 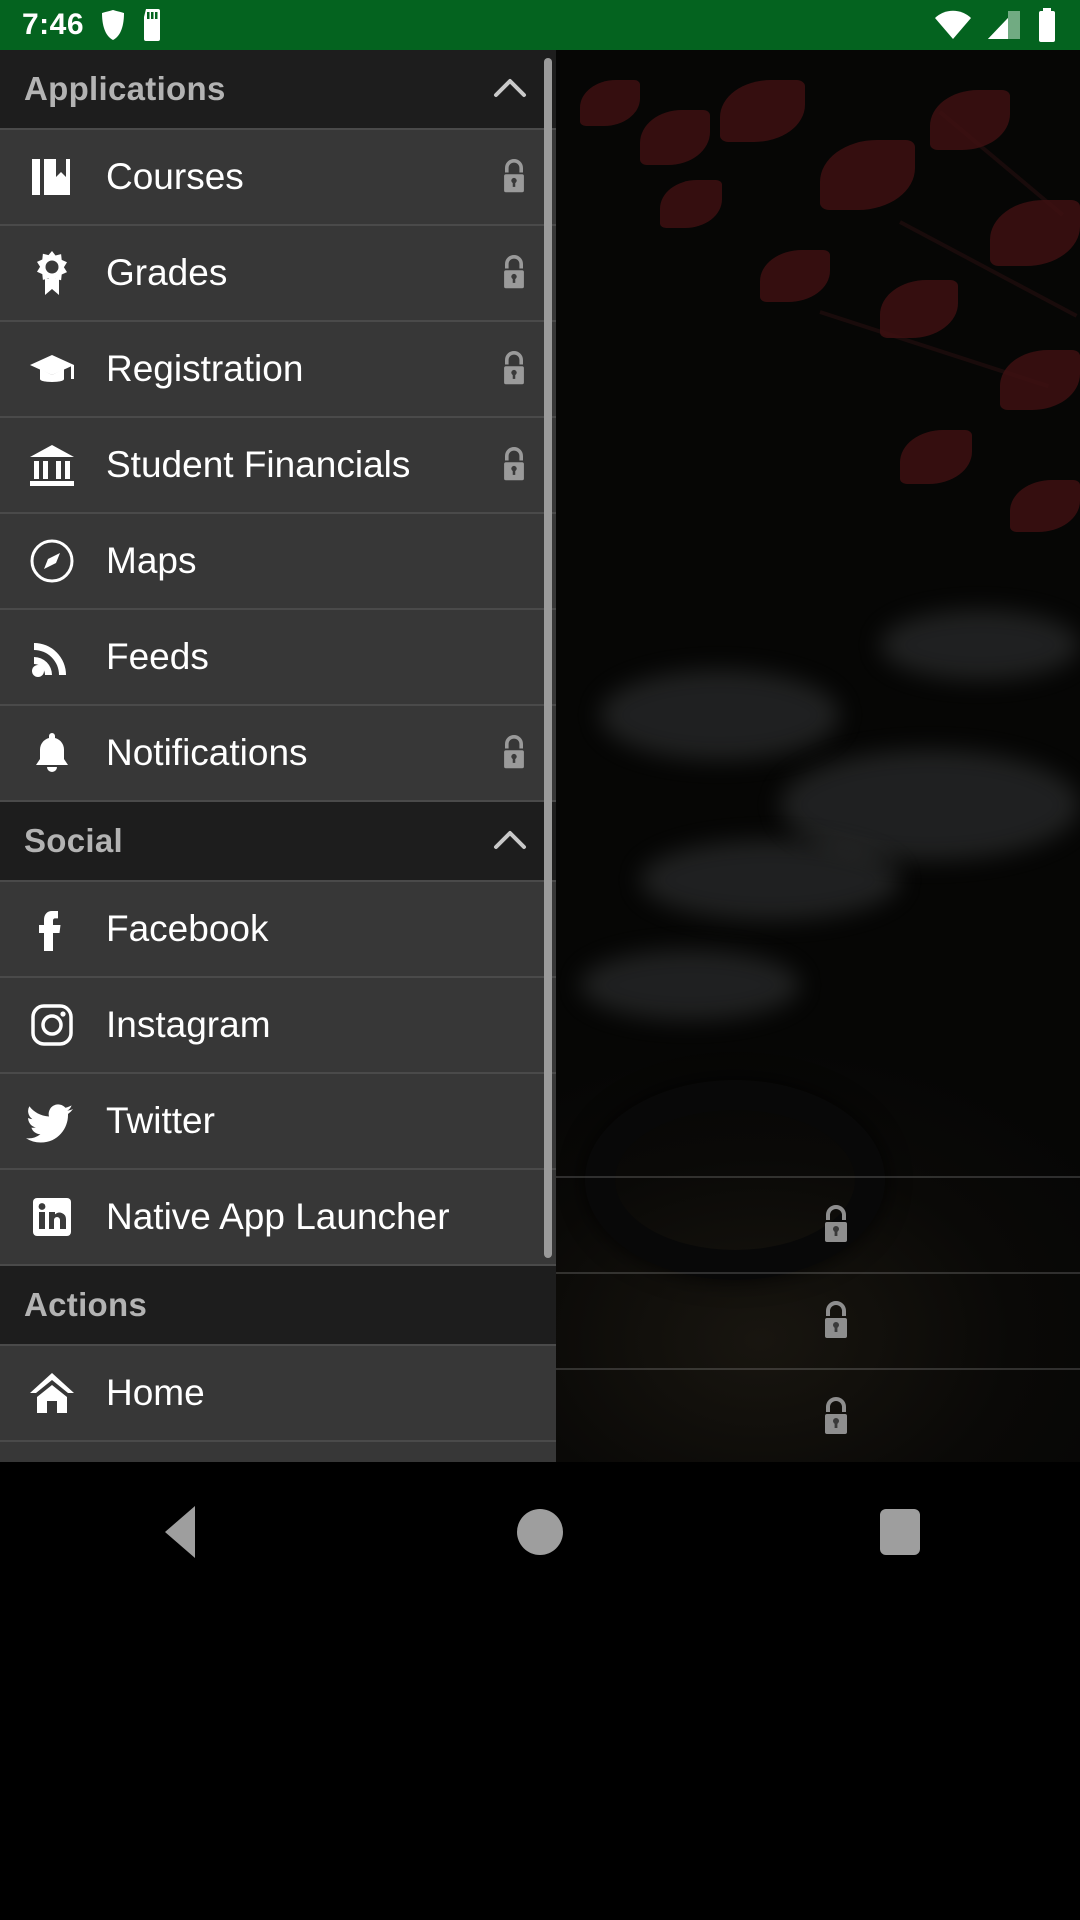 What do you see at coordinates (205, 368) in the screenshot?
I see `drawer-item-label: Registration` at bounding box center [205, 368].